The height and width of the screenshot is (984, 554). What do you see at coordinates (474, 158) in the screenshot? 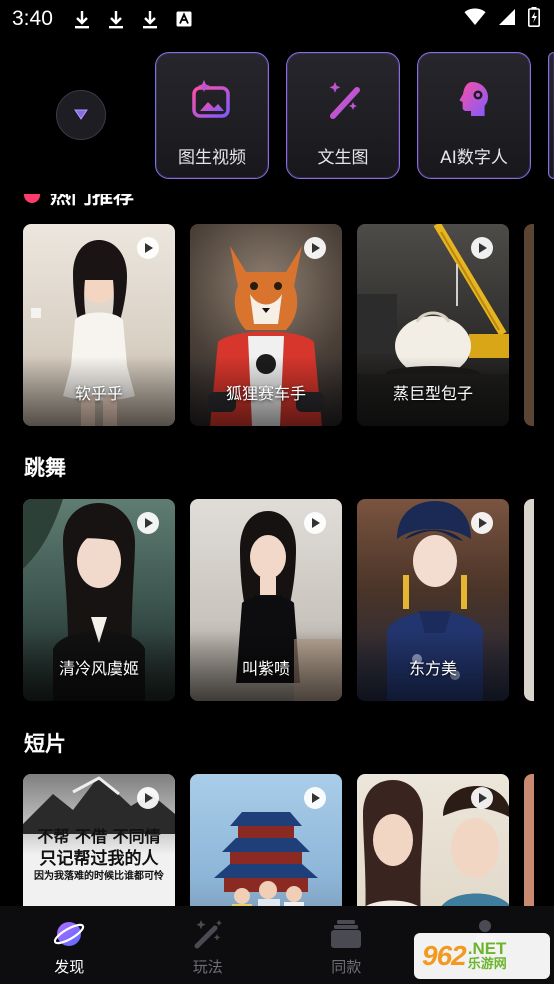
I see `tool-label: AI数字人` at bounding box center [474, 158].